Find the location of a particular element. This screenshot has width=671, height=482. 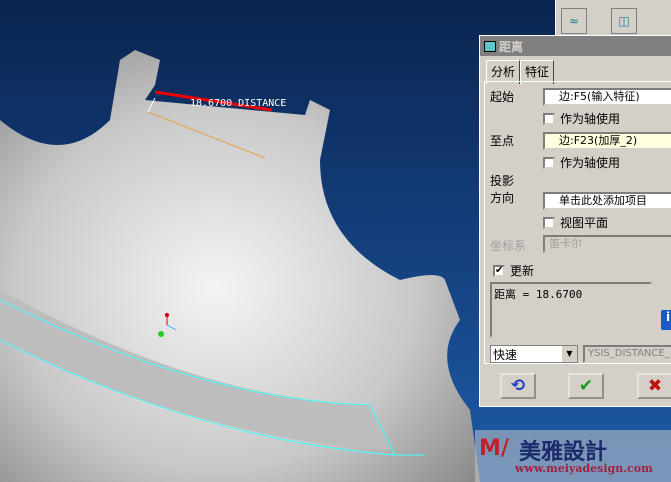

watermark-logo: M/ is located at coordinates (494, 448).